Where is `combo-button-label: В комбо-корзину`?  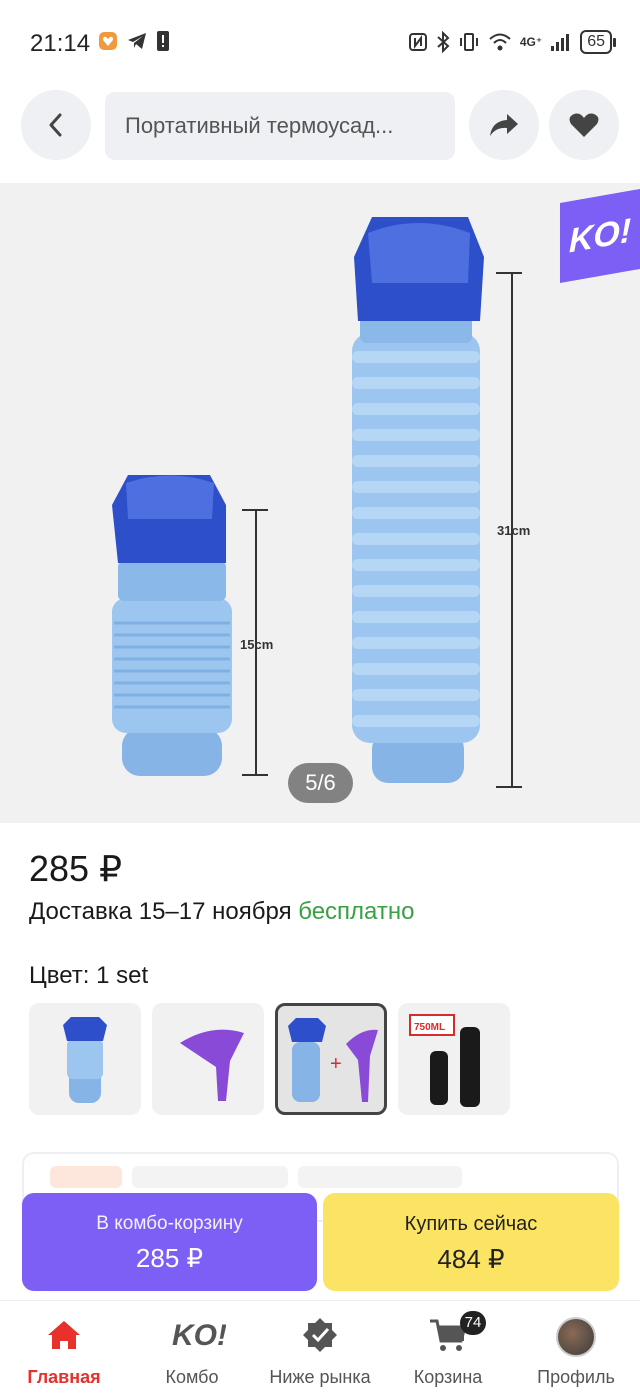 combo-button-label: В комбо-корзину is located at coordinates (169, 1223).